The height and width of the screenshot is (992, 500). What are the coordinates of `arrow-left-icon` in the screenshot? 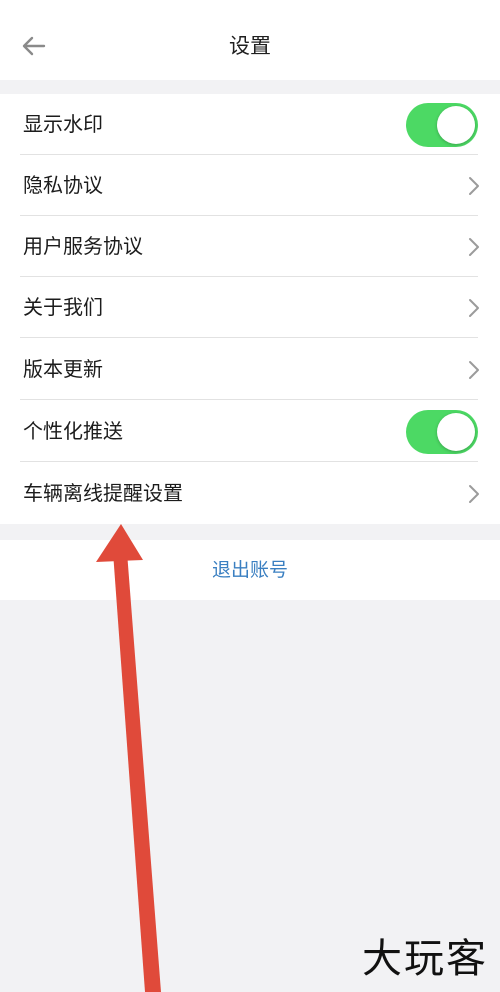 It's located at (34, 46).